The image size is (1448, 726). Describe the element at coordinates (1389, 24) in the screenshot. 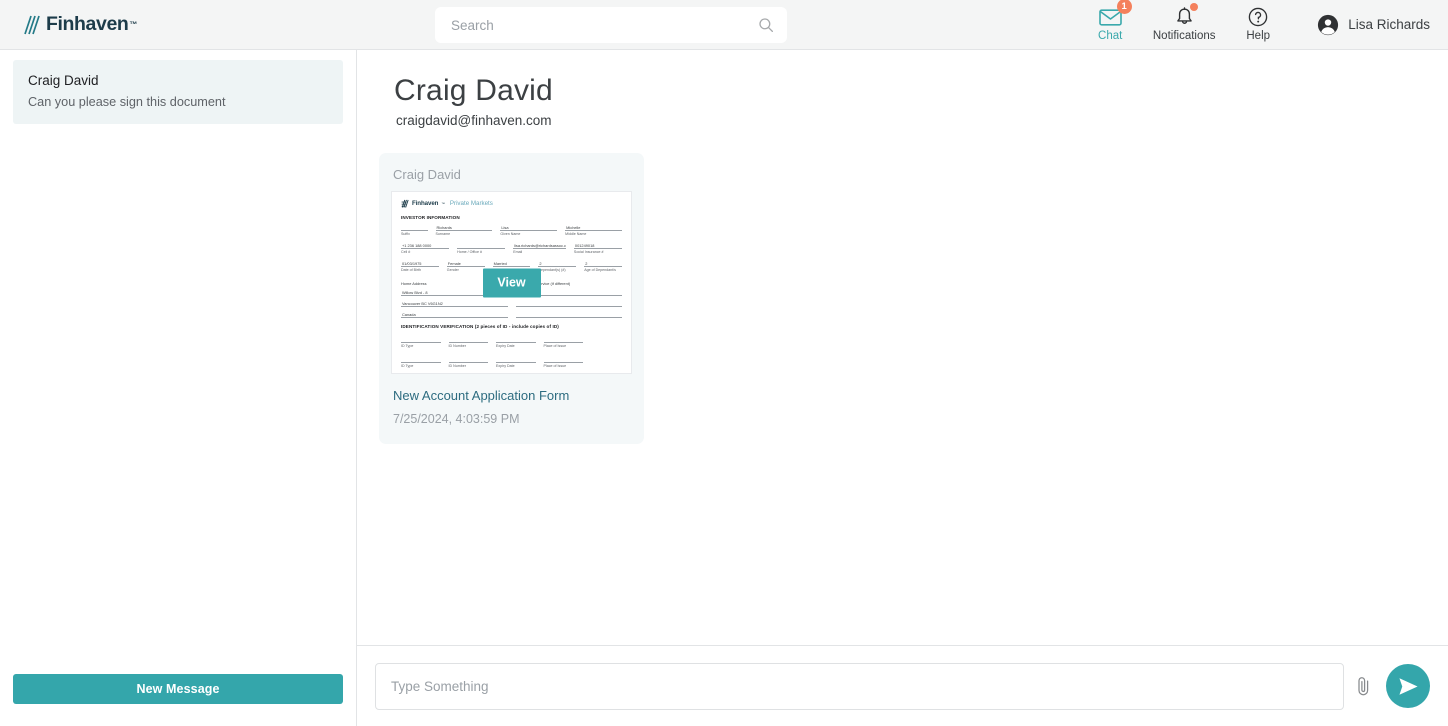

I see `user-name: Lisa Richards` at that location.